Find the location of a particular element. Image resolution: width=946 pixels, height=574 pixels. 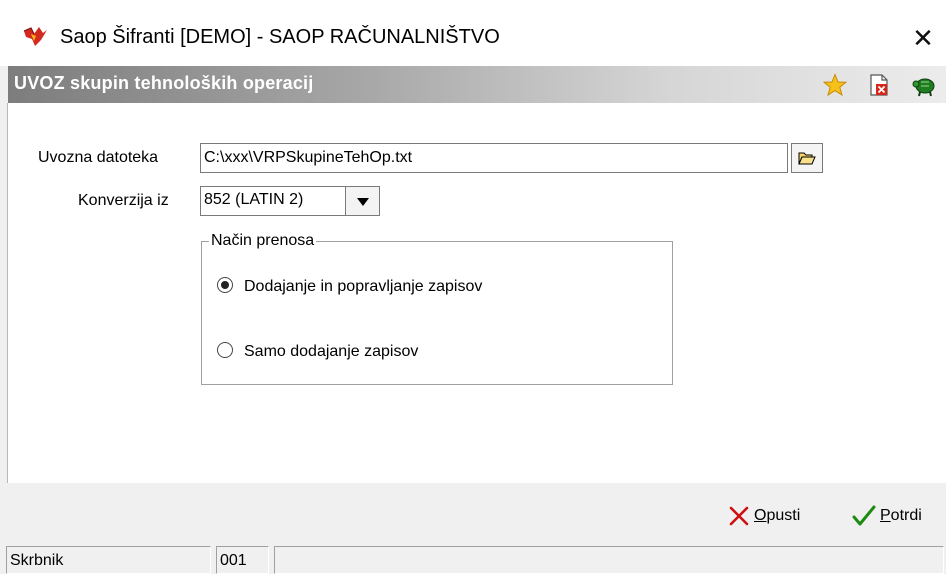

chevron-down-icon is located at coordinates (363, 202).